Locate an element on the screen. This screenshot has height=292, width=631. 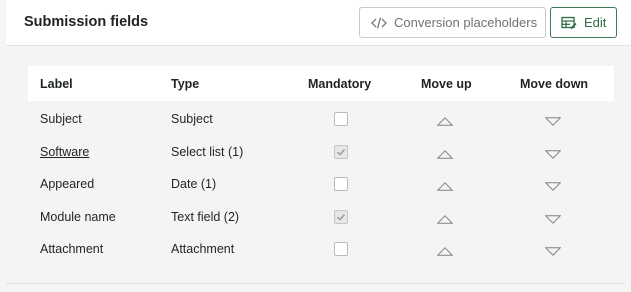
edit-button: Edit is located at coordinates (583, 22).